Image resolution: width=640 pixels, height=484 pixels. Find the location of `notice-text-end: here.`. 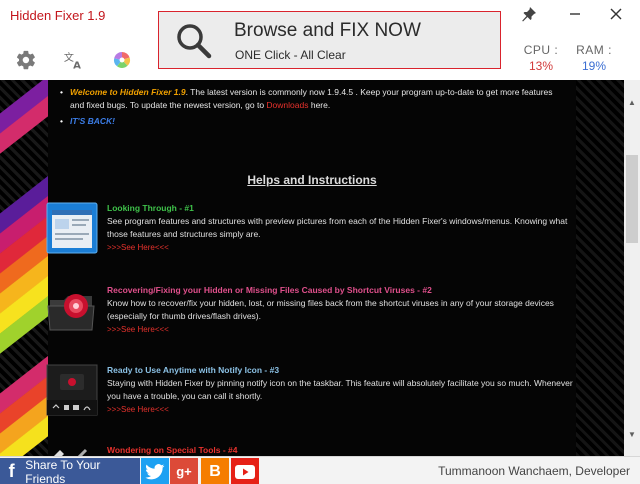

notice-text-end: here. is located at coordinates (319, 105).